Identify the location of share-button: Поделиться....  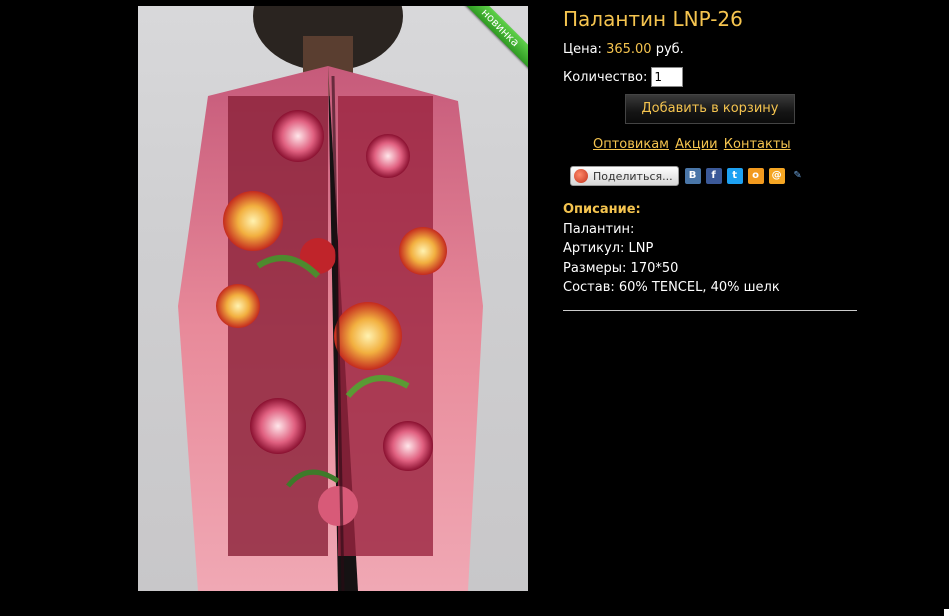
(624, 176).